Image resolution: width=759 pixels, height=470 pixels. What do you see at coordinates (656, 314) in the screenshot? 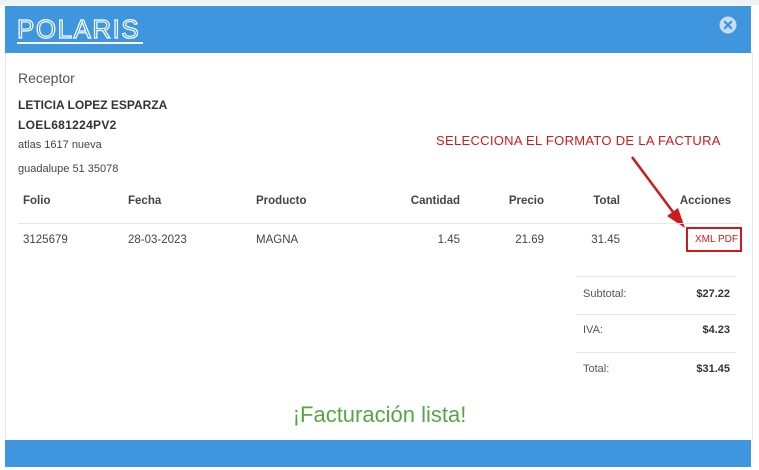
I see `totals-divider-middle` at bounding box center [656, 314].